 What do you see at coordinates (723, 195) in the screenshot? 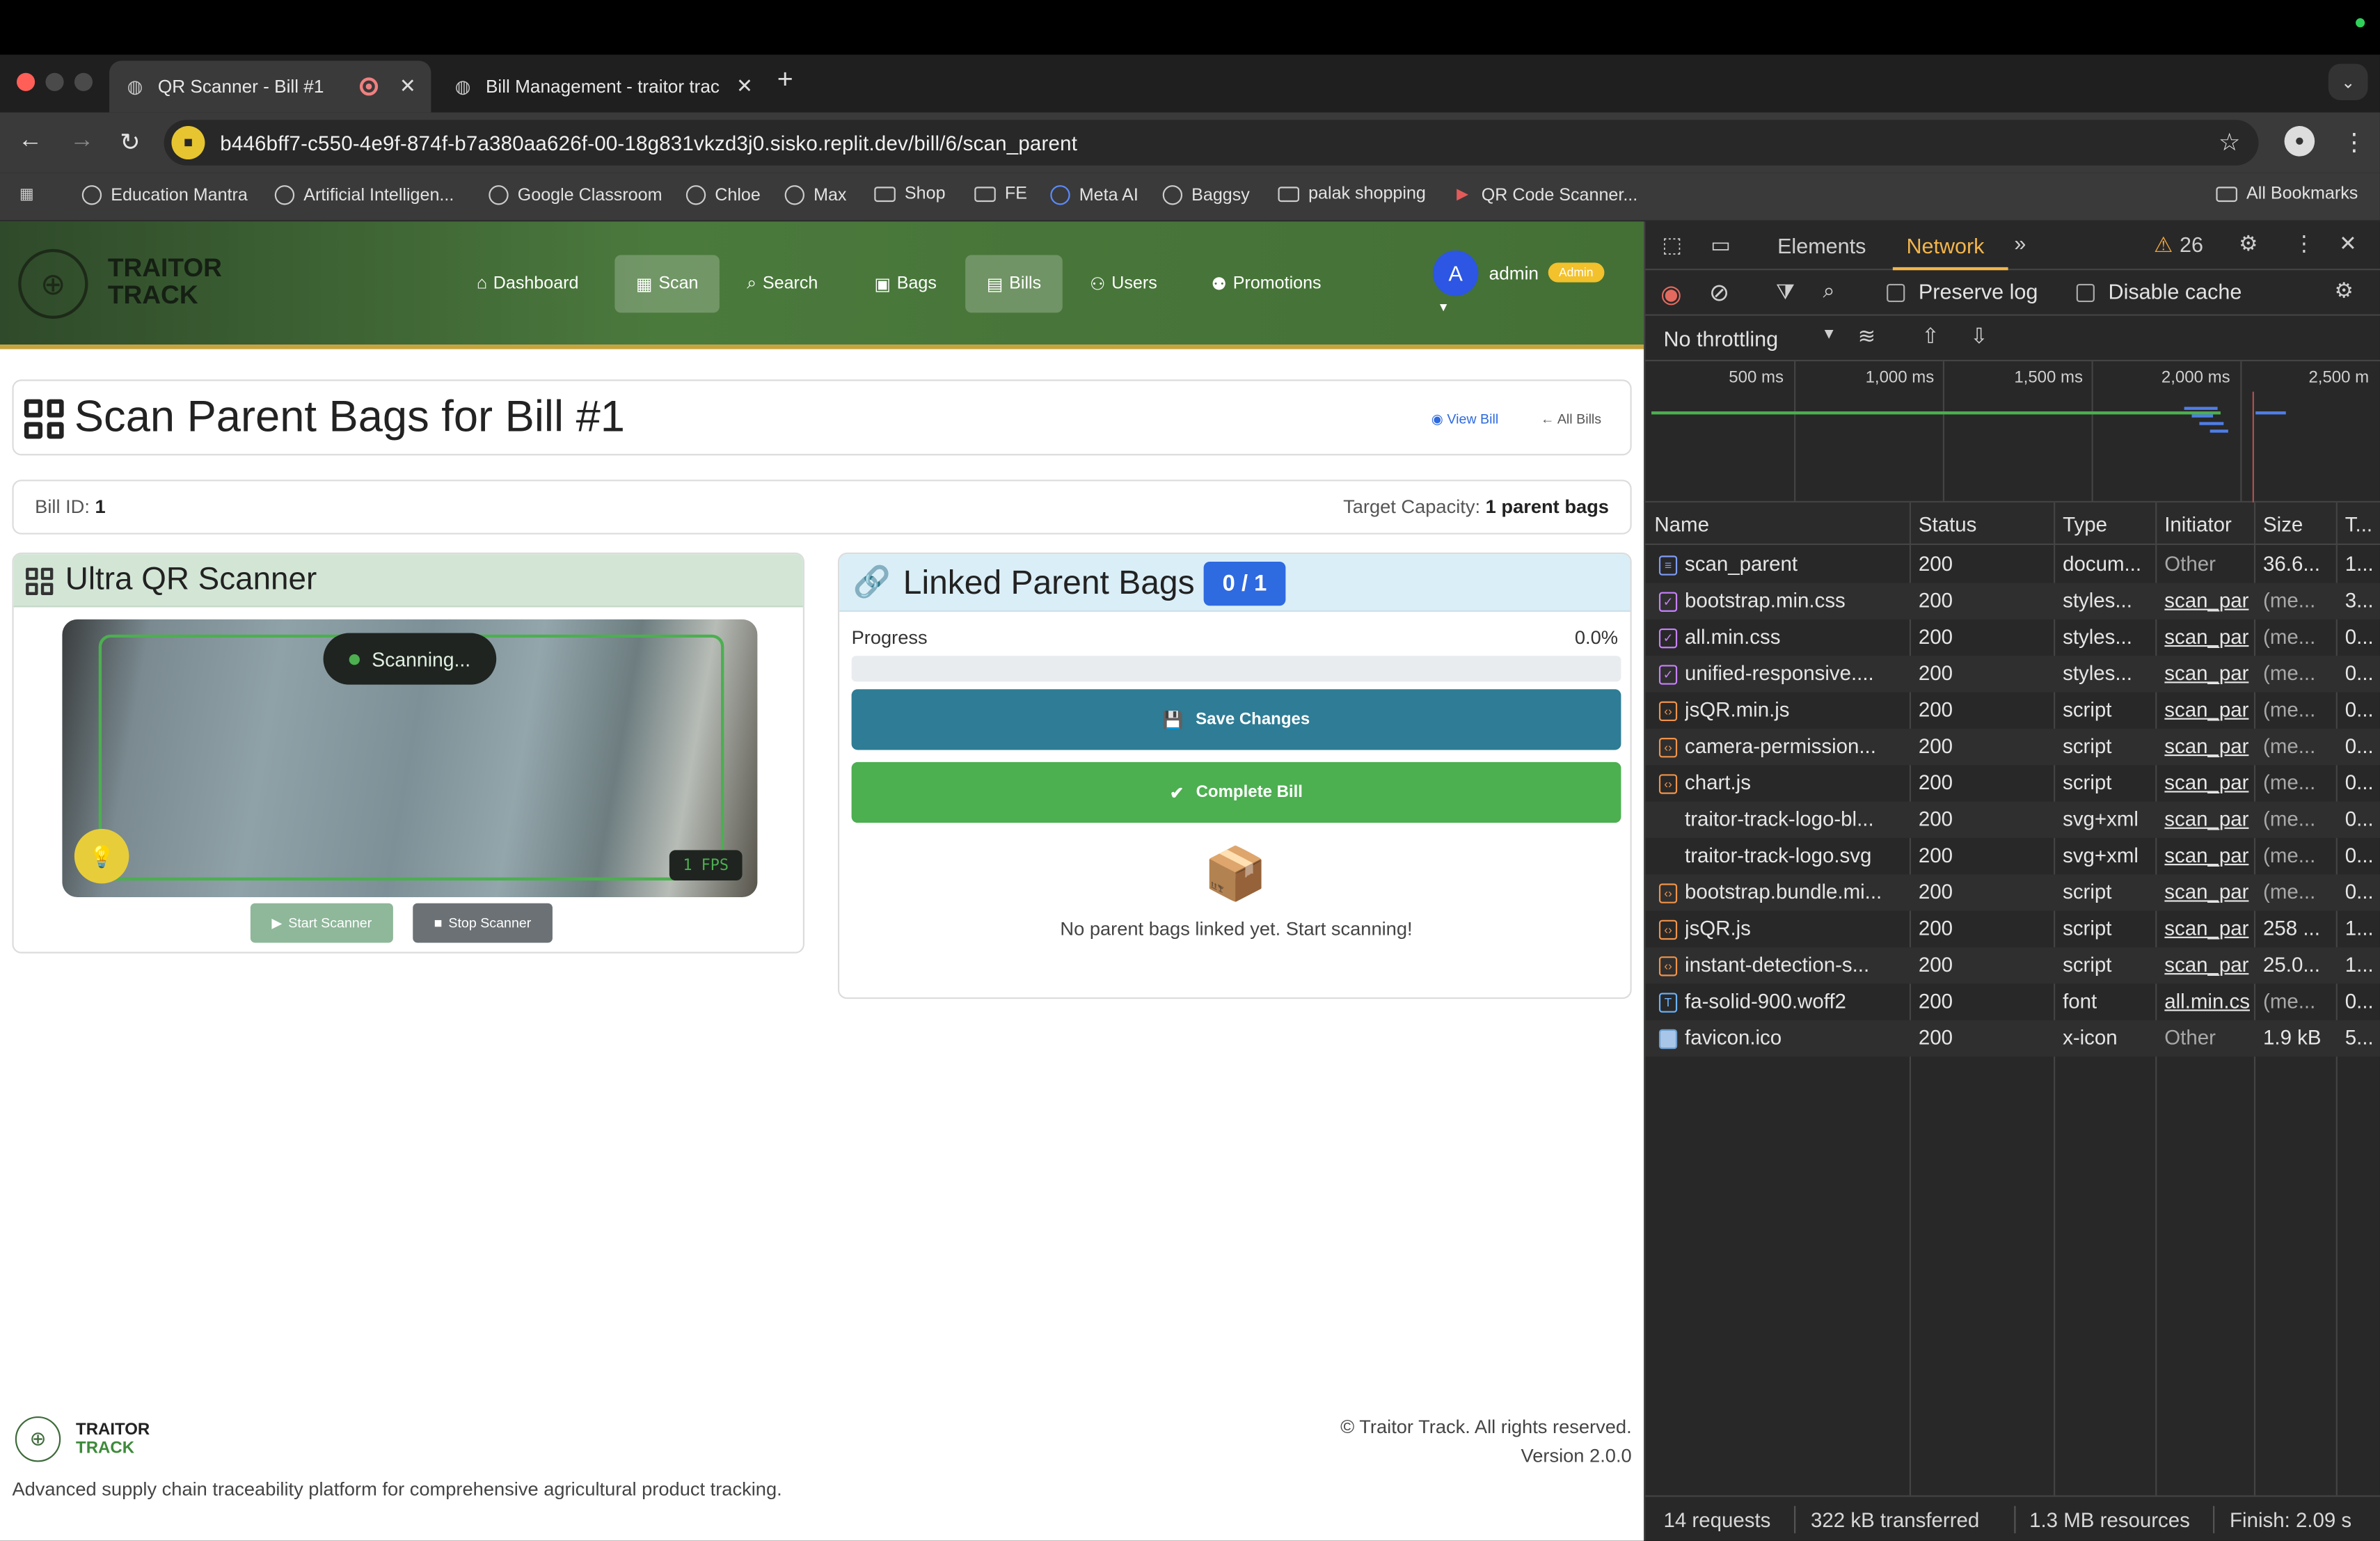
I see `bookmark-chloe: Chloe` at bounding box center [723, 195].